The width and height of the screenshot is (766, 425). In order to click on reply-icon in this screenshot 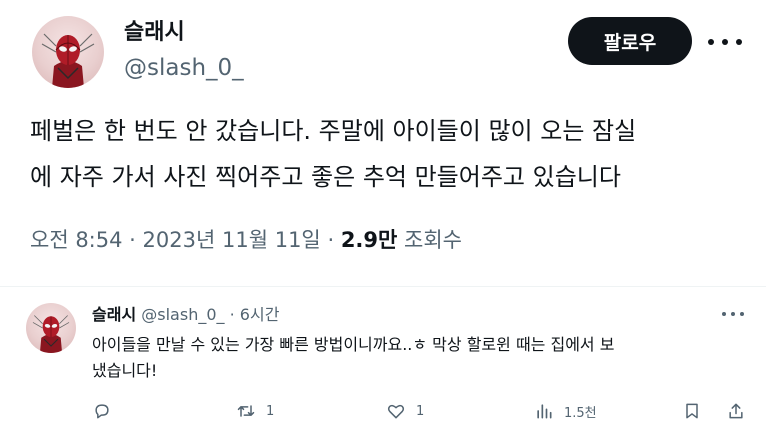, I will do `click(102, 411)`.